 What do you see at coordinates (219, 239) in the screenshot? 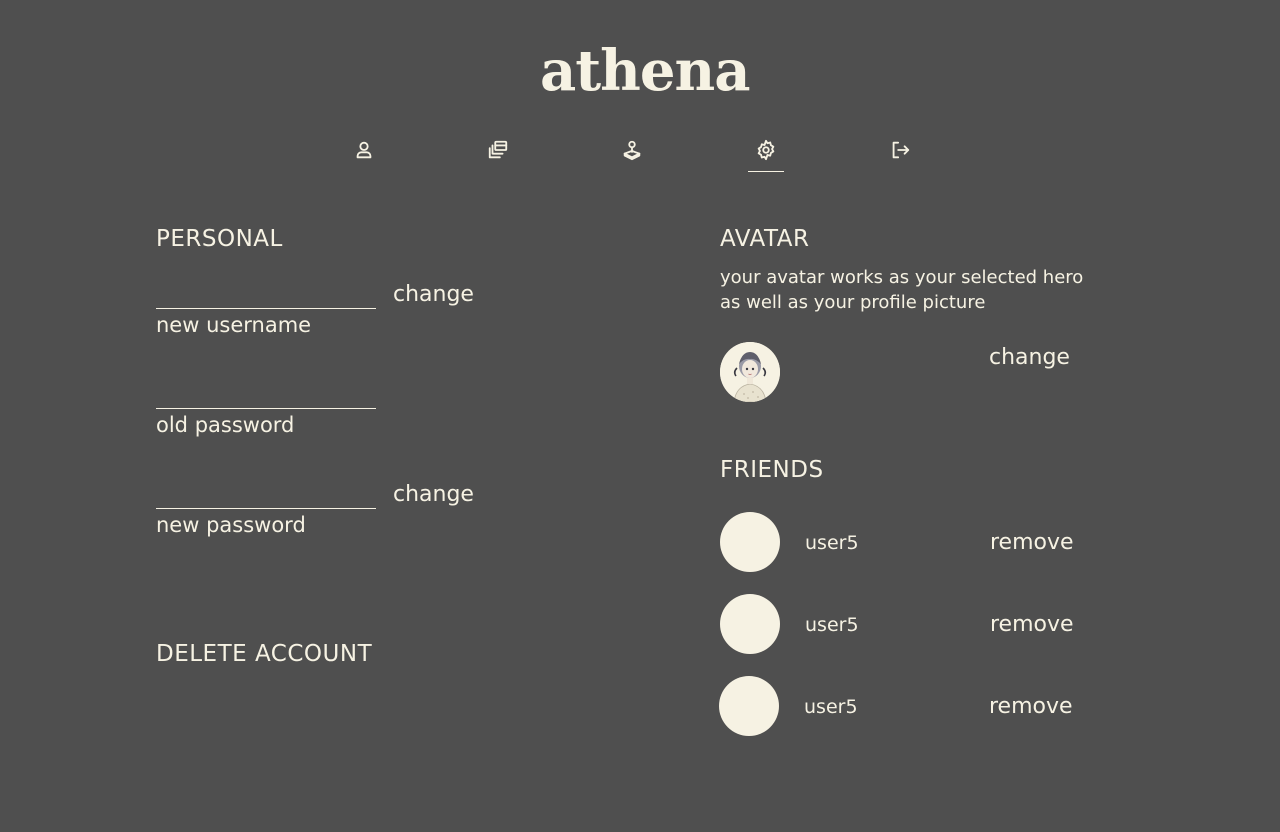
I see `personal-title: PERSONAL` at bounding box center [219, 239].